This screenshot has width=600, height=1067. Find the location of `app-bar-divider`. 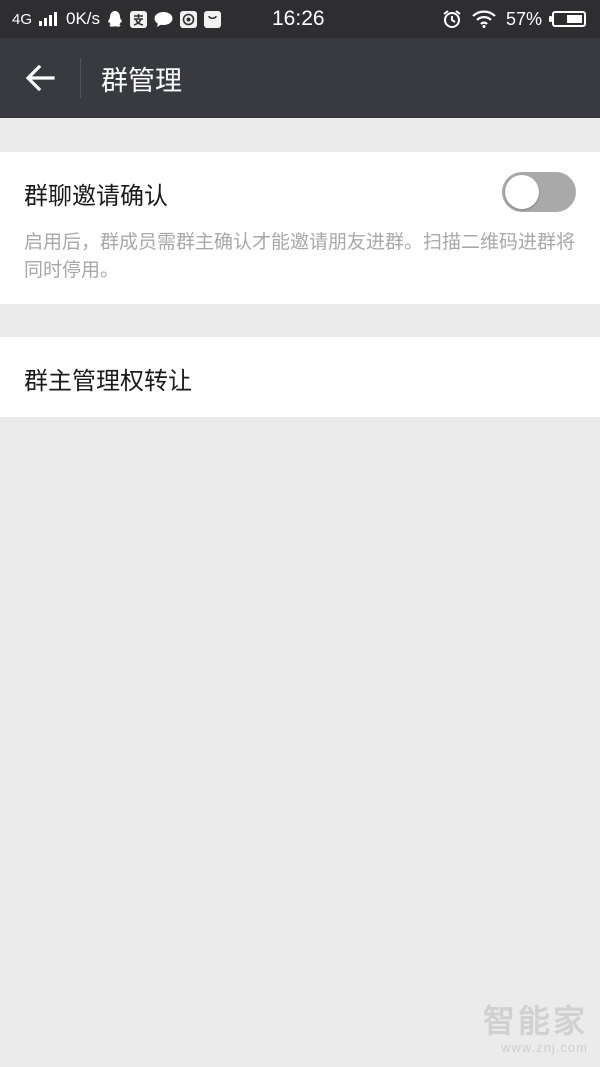

app-bar-divider is located at coordinates (80, 78).